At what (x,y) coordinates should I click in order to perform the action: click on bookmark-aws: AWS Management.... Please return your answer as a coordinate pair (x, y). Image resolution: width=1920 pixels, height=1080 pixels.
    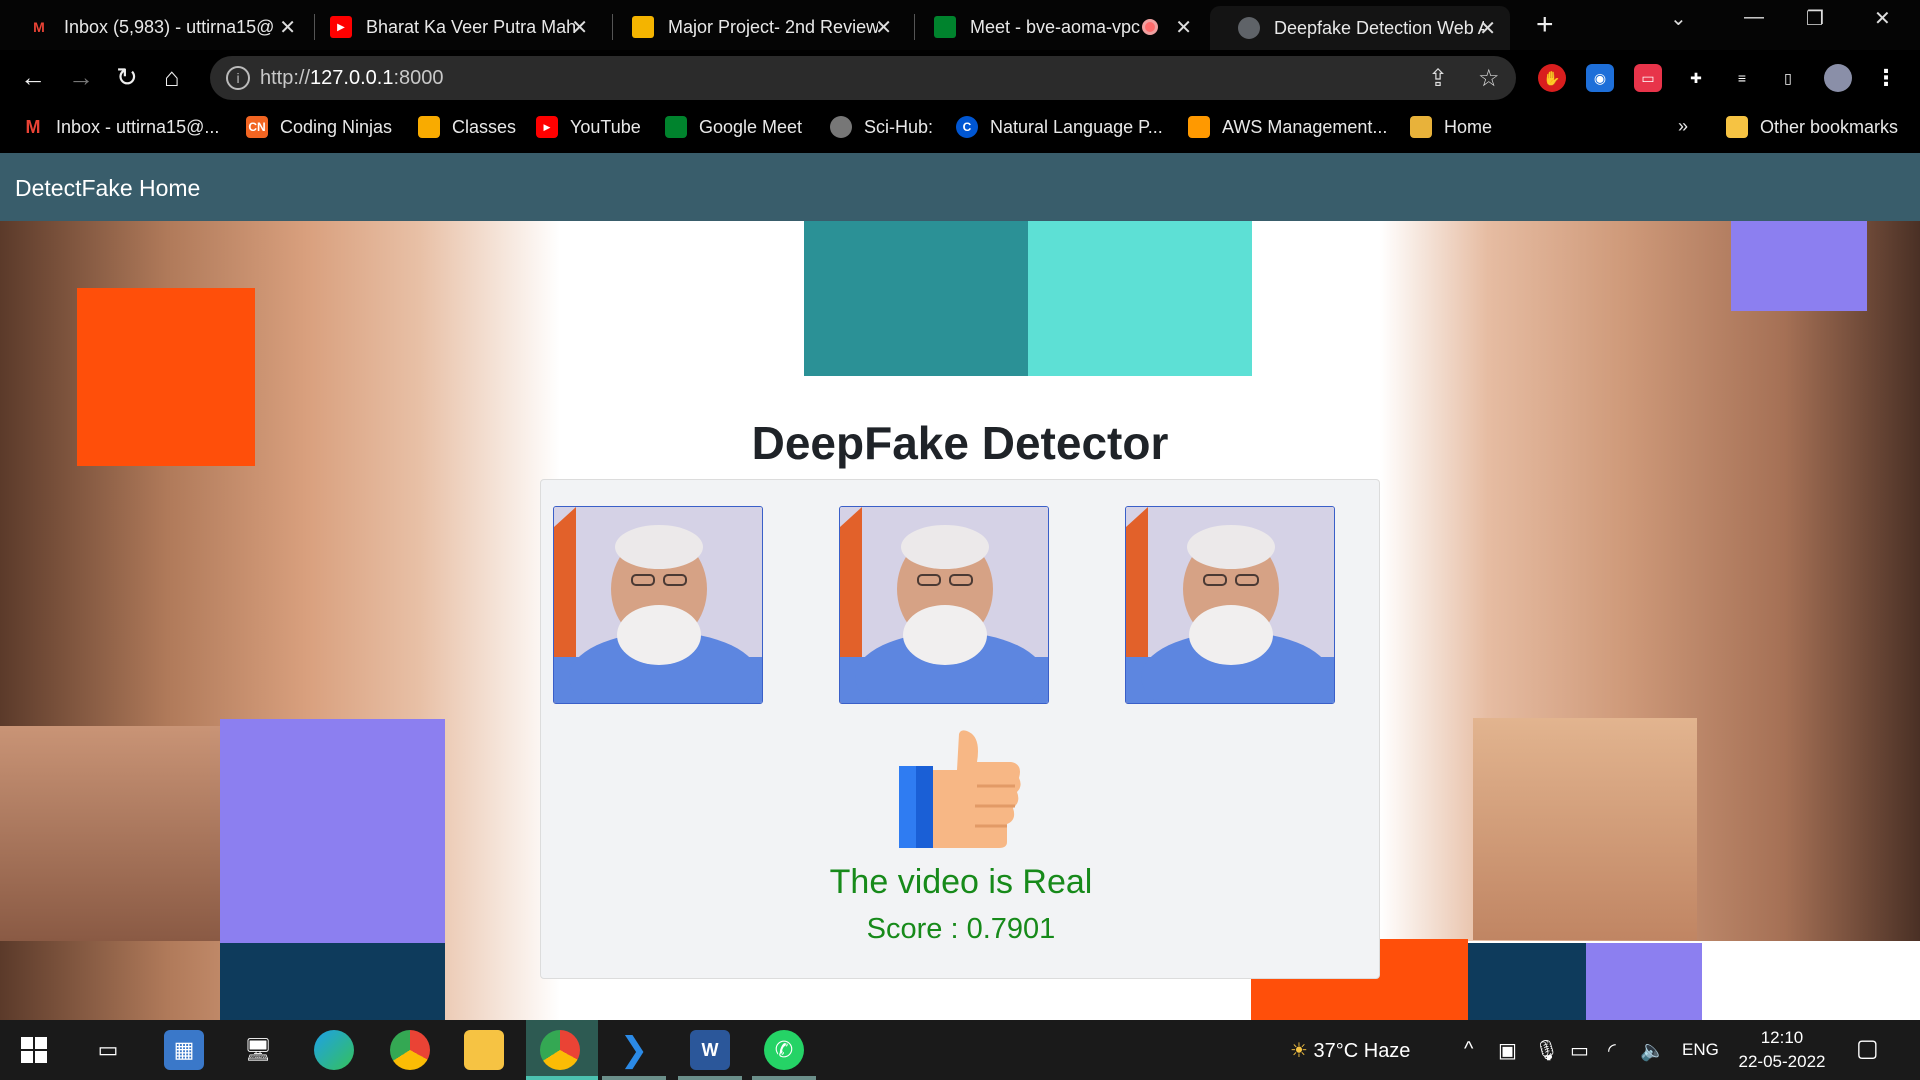
    Looking at the image, I should click on (1287, 127).